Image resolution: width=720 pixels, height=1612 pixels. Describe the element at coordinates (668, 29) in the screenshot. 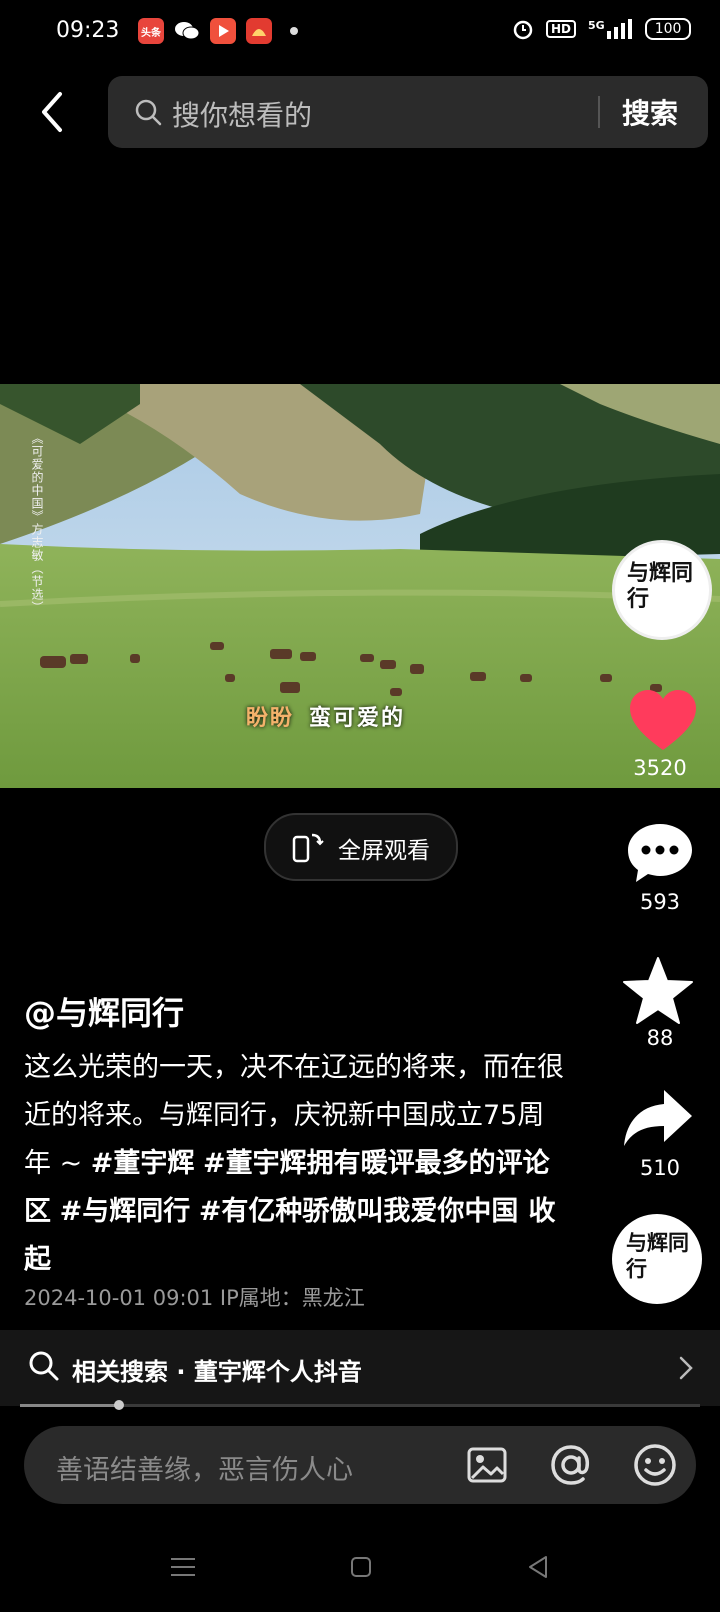

I see `battery-indicator: 100` at that location.